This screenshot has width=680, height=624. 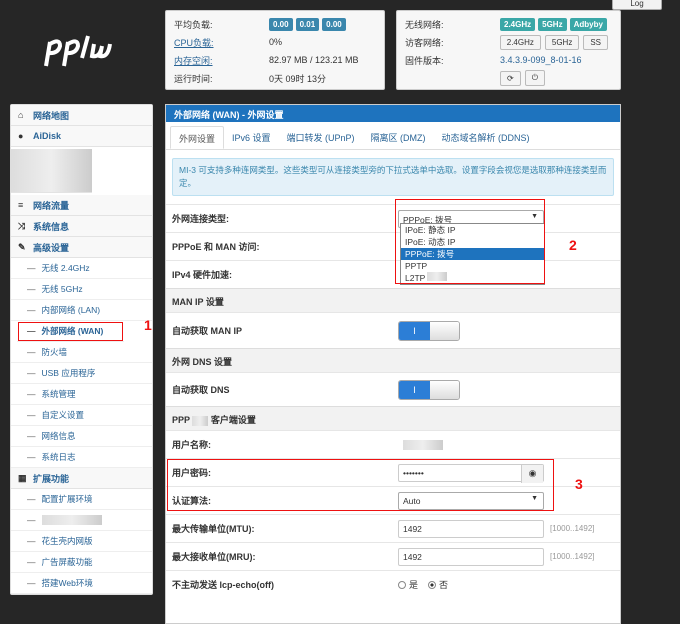 I want to click on wan-type-label: 外网连接类型:, so click(x=200, y=219).